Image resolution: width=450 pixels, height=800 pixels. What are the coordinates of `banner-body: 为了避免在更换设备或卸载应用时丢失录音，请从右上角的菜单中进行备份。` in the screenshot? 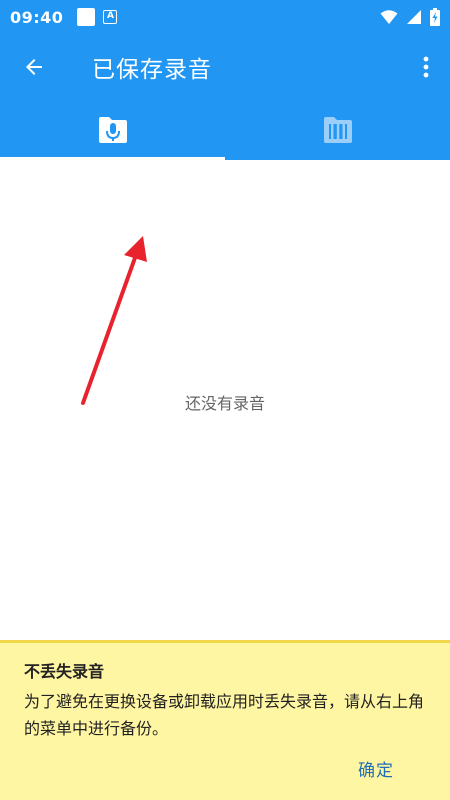 It's located at (224, 715).